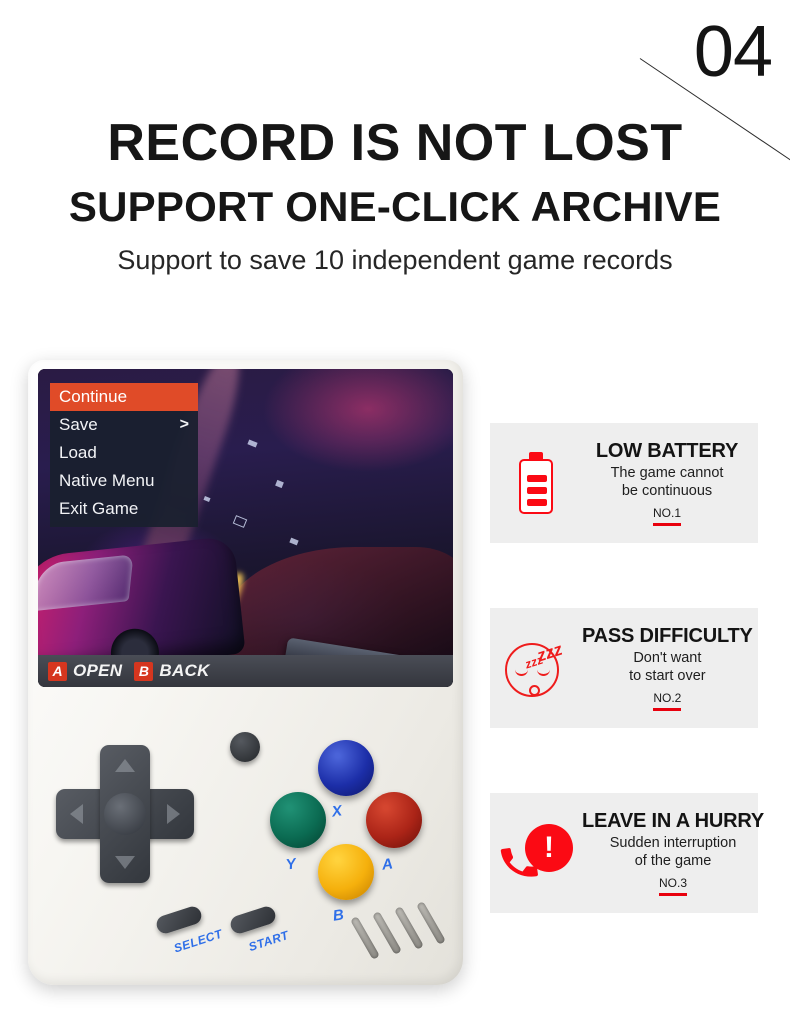 The height and width of the screenshot is (1017, 790). I want to click on menu-item-label: Exit Game, so click(99, 508).